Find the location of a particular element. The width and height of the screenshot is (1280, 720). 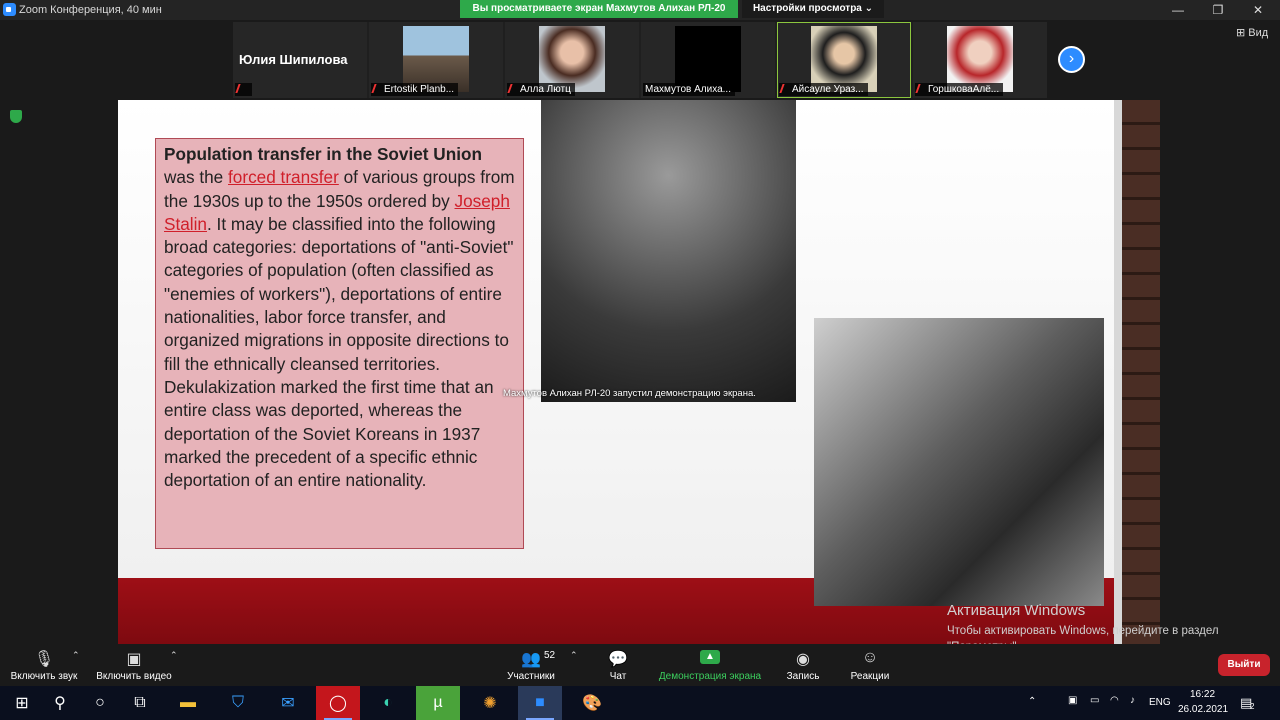

paint-icon: 🎨 is located at coordinates (592, 703).